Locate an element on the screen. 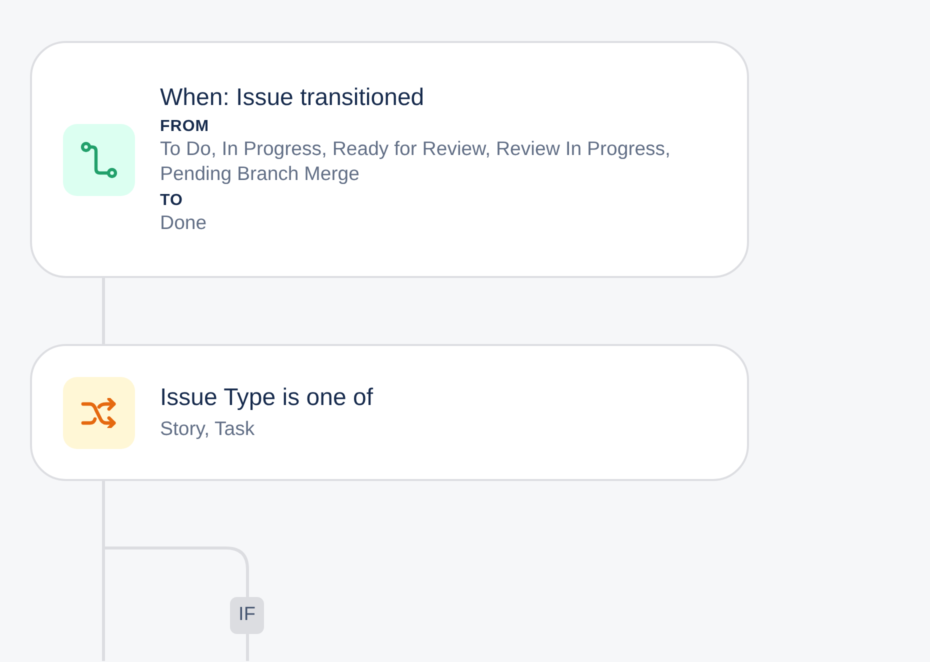 This screenshot has width=930, height=662. field-value: Story, Task is located at coordinates (208, 429).